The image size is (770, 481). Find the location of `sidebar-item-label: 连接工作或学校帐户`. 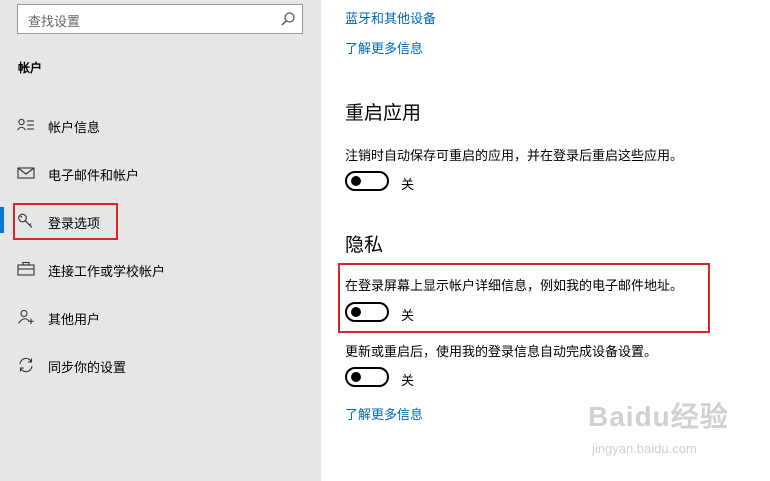

sidebar-item-label: 连接工作或学校帐户 is located at coordinates (107, 272).